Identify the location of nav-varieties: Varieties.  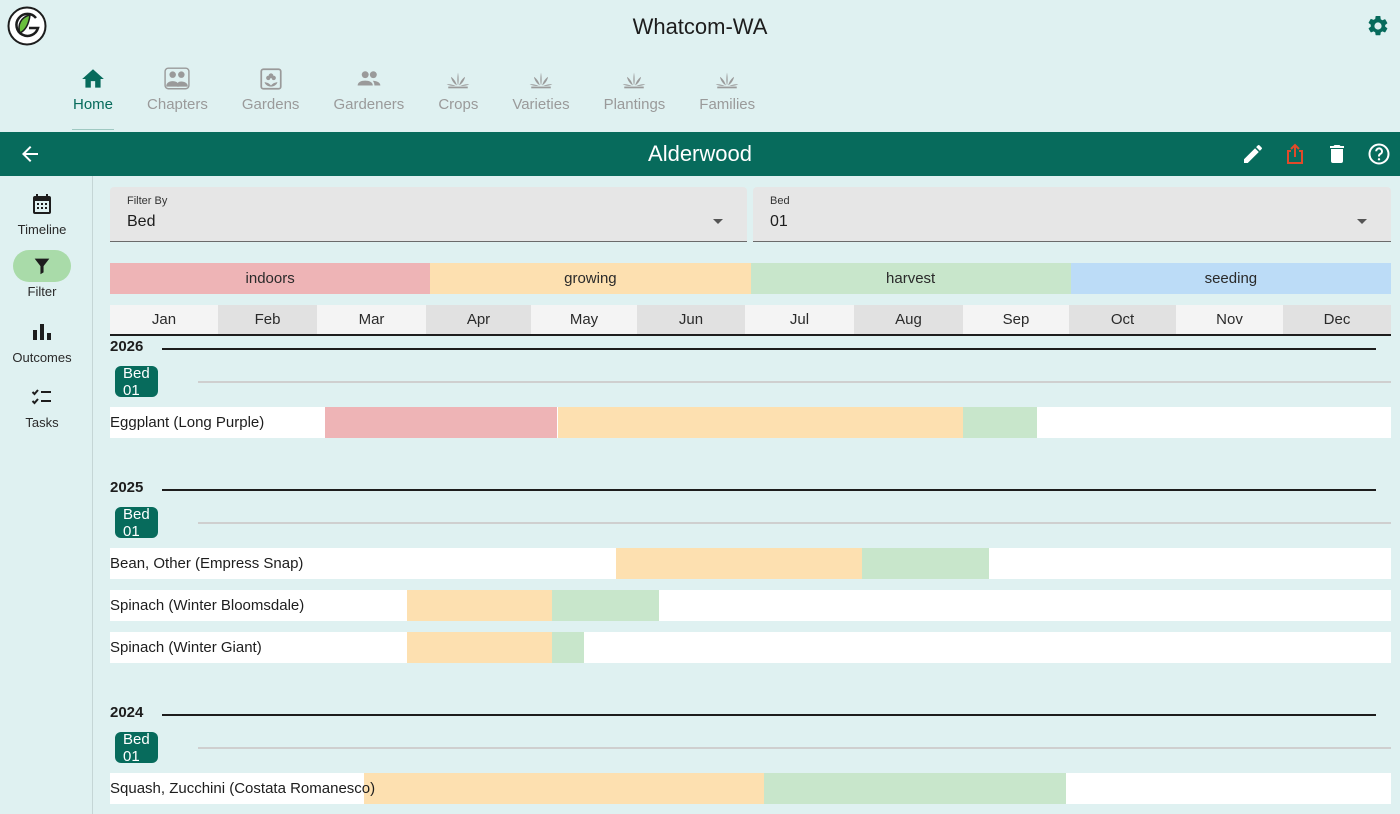
(540, 98).